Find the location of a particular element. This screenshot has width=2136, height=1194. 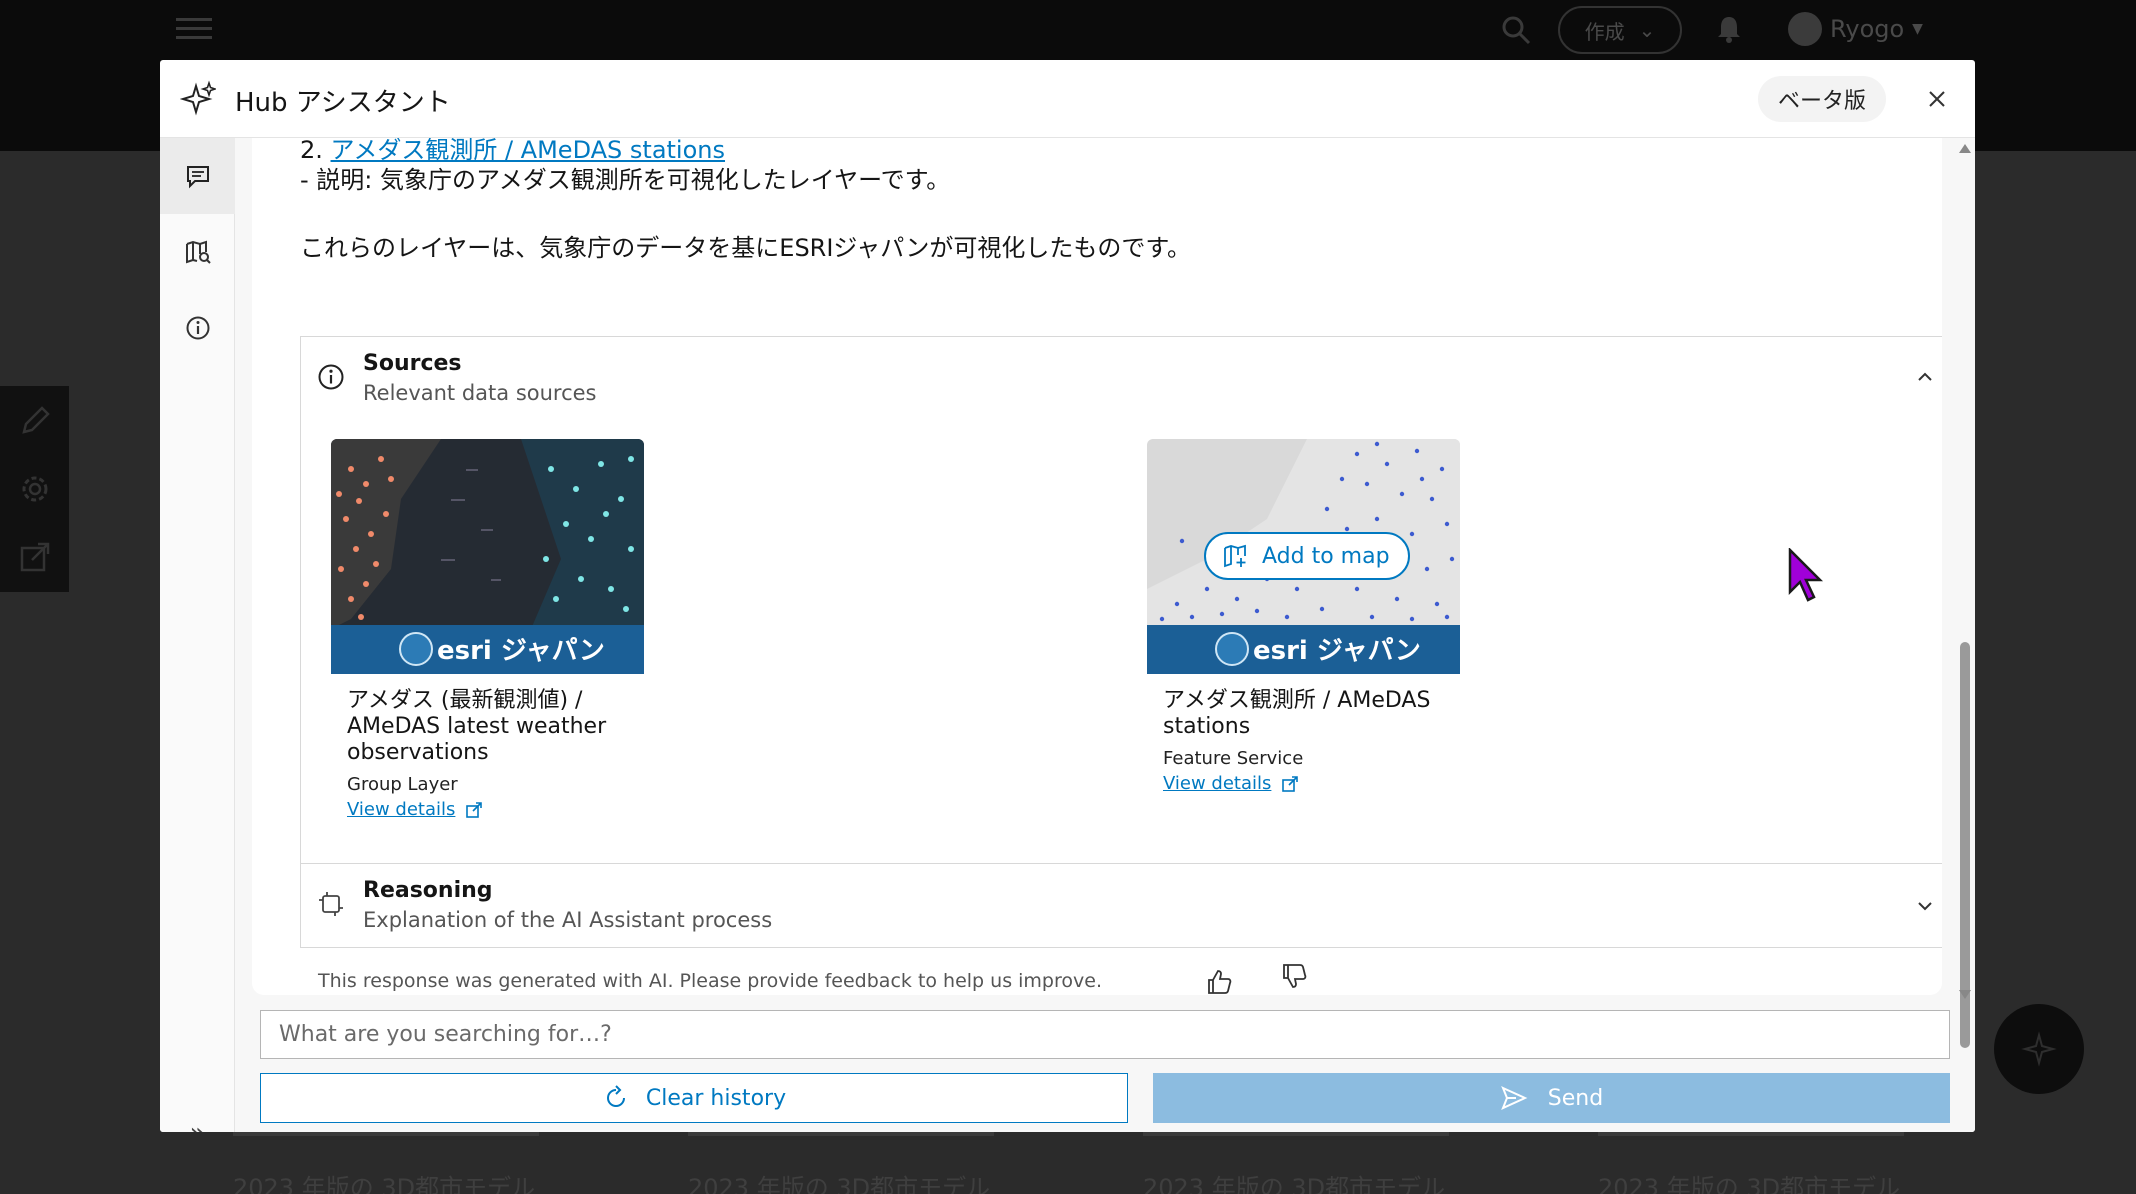

chat-icon is located at coordinates (197, 177).